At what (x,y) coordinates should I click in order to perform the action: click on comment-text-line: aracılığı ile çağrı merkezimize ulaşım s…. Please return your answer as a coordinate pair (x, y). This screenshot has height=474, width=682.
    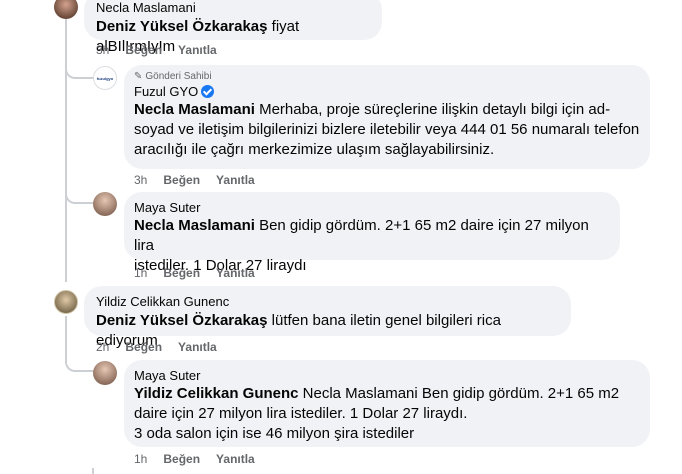
    Looking at the image, I should click on (314, 149).